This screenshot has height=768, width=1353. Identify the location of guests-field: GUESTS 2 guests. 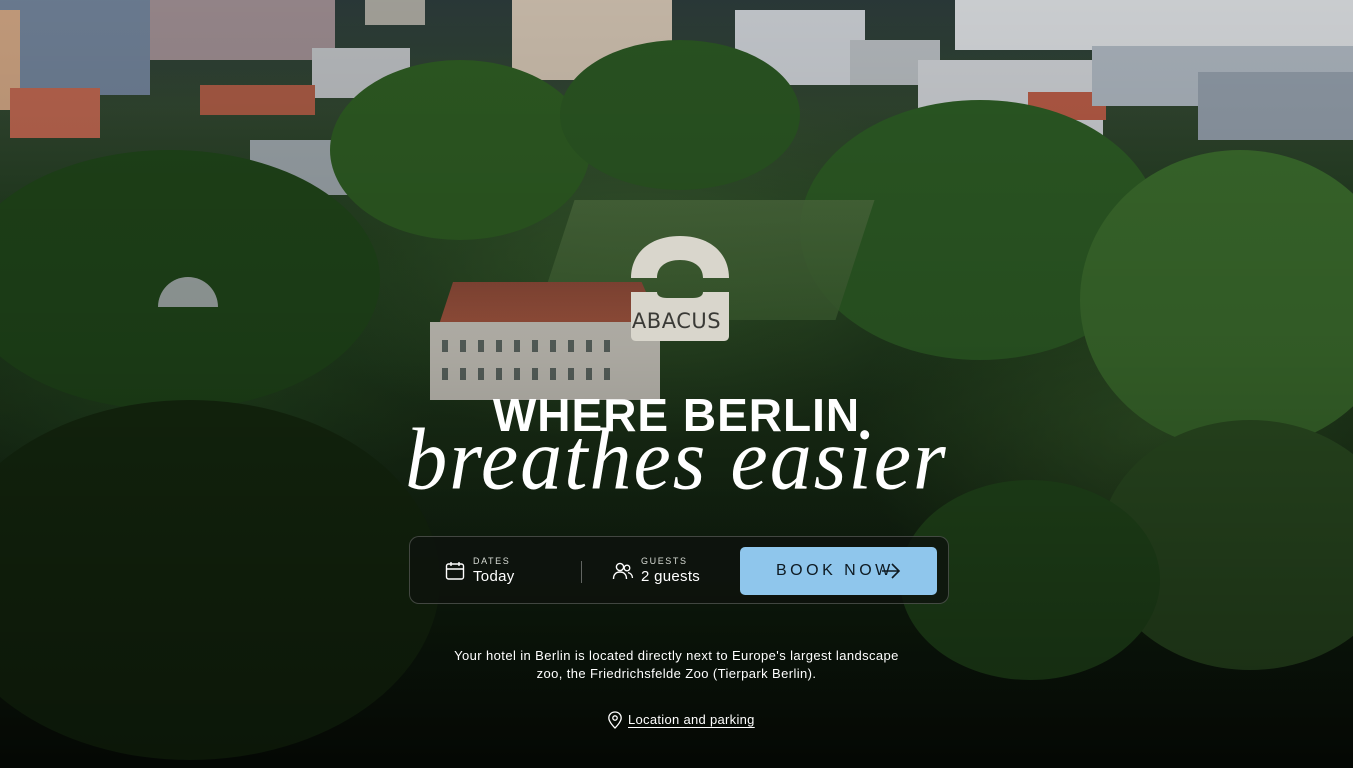
(672, 571).